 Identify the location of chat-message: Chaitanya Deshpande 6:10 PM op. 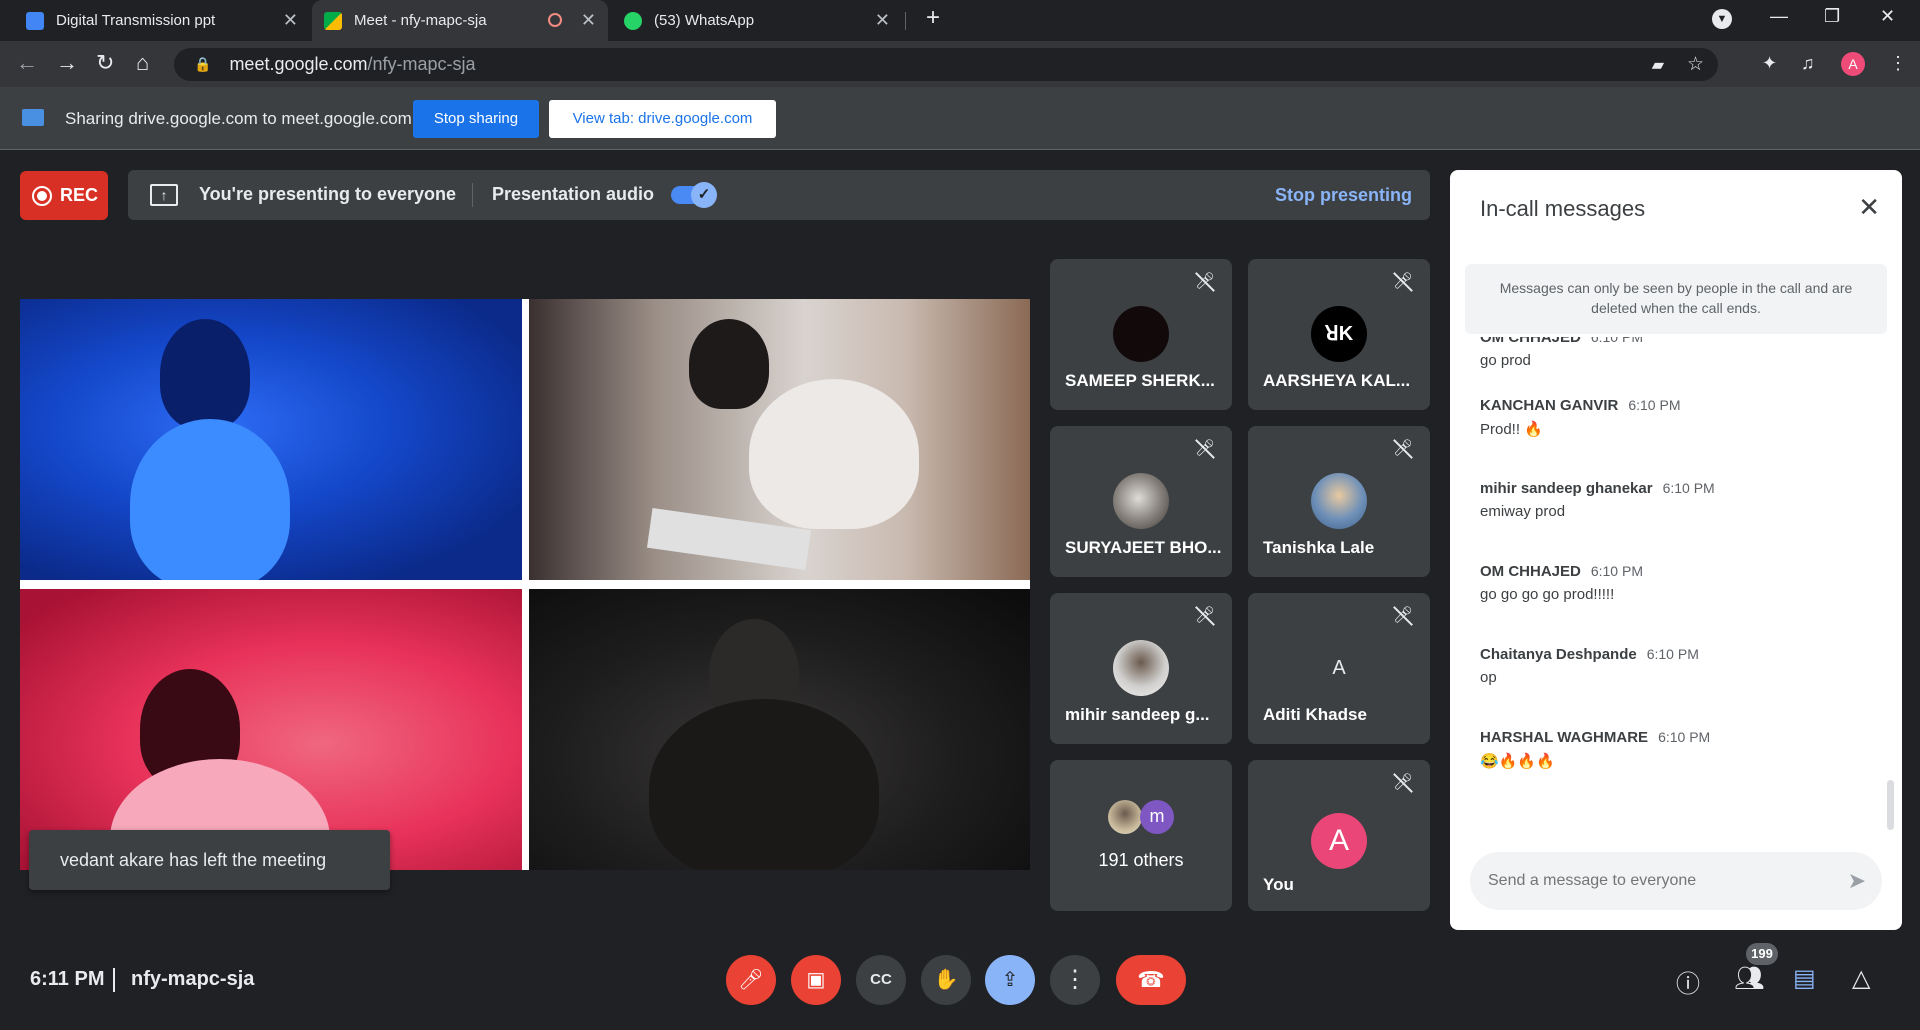
(1680, 666).